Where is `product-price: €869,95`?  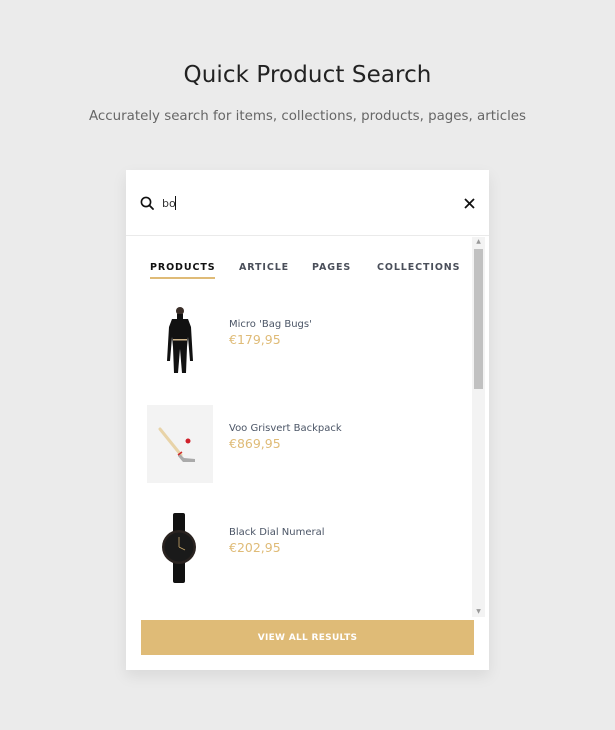 product-price: €869,95 is located at coordinates (255, 443).